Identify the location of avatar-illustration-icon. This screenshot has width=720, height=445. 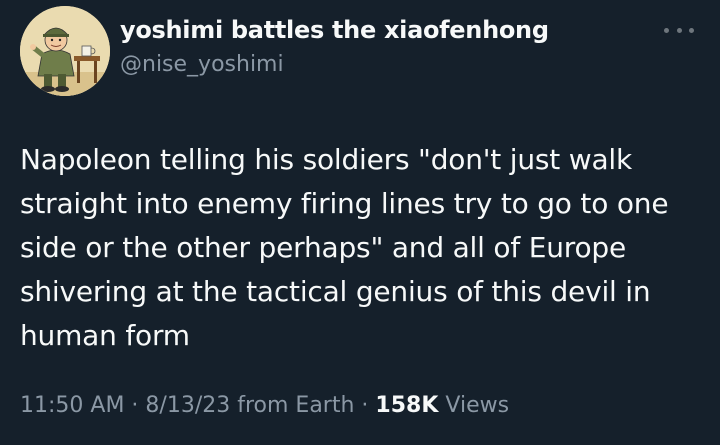
(65, 51).